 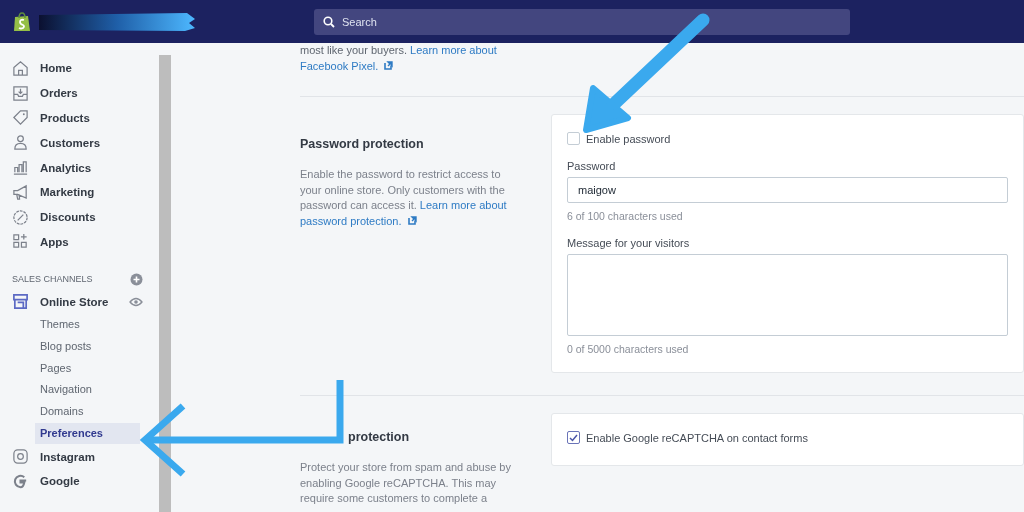 What do you see at coordinates (399, 58) in the screenshot?
I see `description-text: most like your buyers. Learn more about Facebook Pixel.` at bounding box center [399, 58].